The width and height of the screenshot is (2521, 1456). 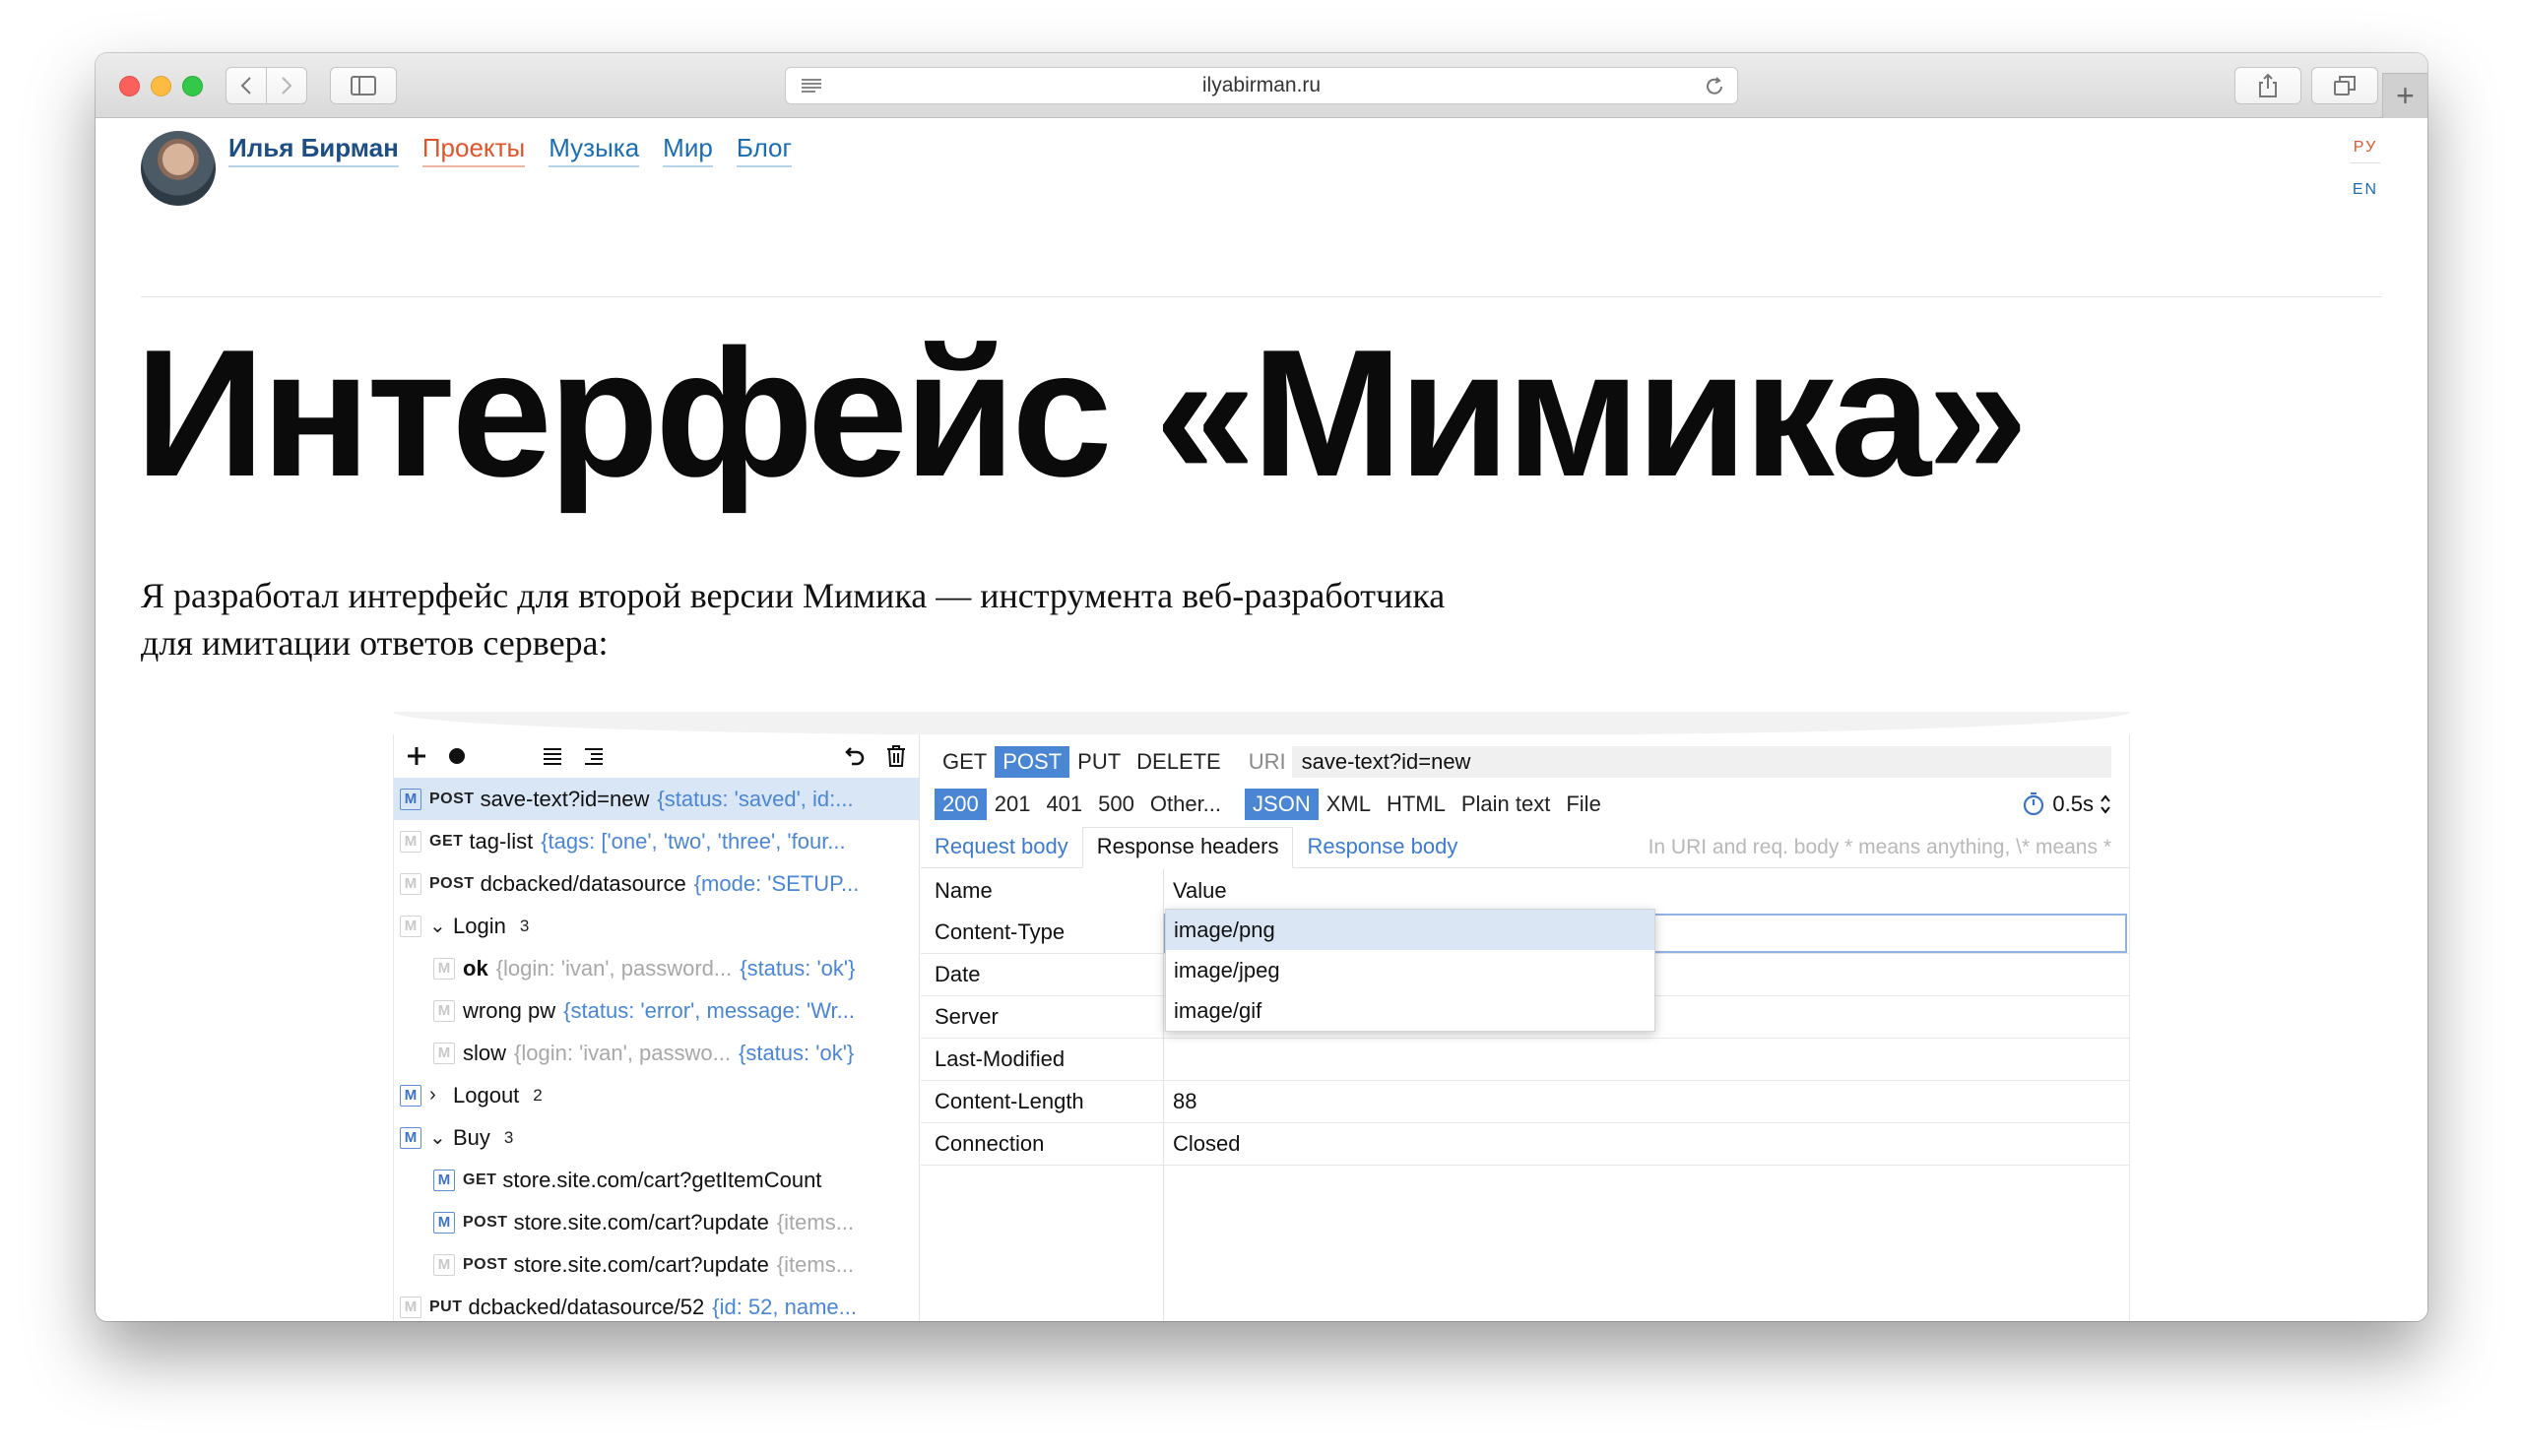 What do you see at coordinates (1267, 761) in the screenshot?
I see `uri-label: URI` at bounding box center [1267, 761].